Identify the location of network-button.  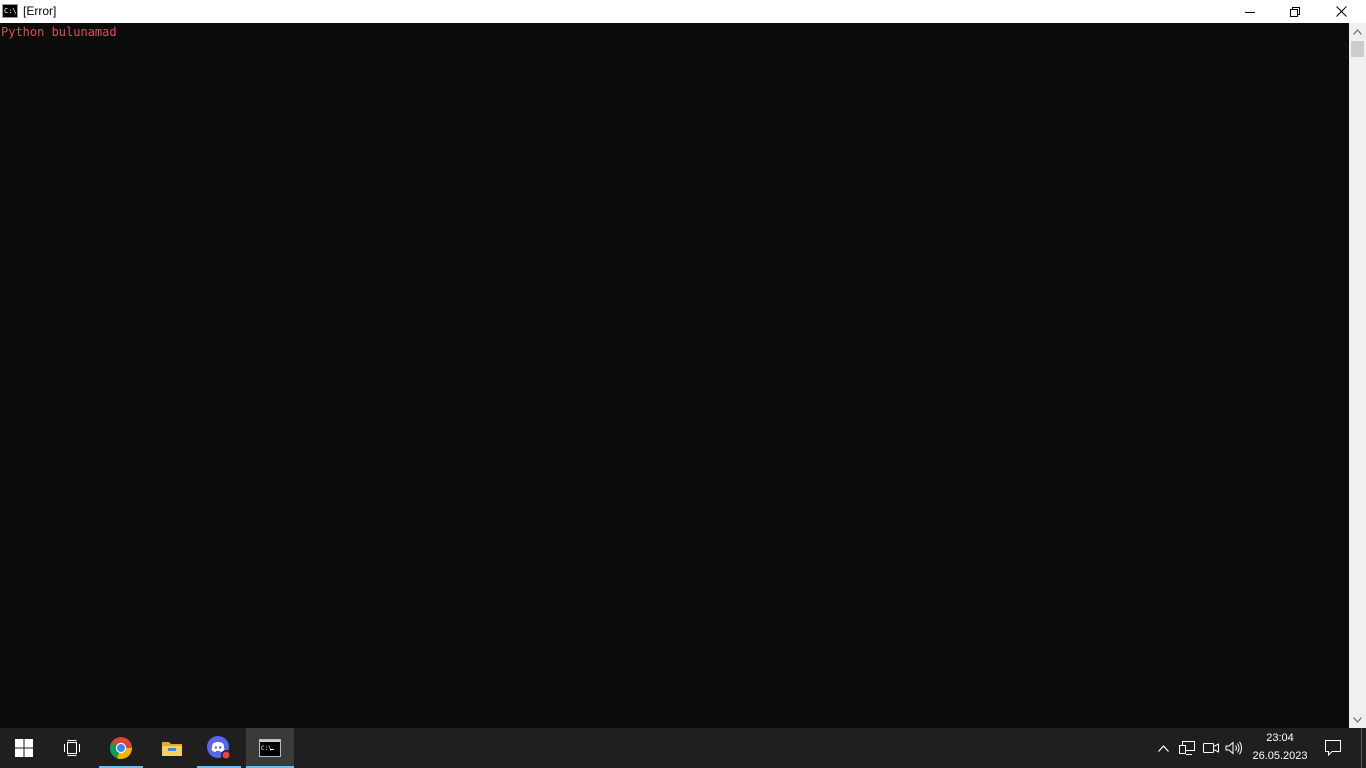
(1187, 748).